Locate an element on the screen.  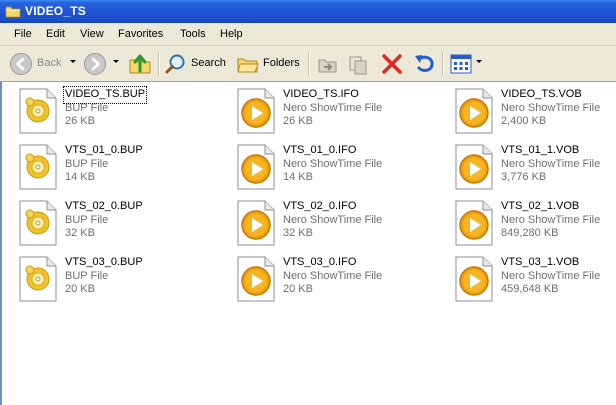
file-label: VIDEO_TS.VOB Nero ShowTime File 2,400 KB is located at coordinates (550, 108).